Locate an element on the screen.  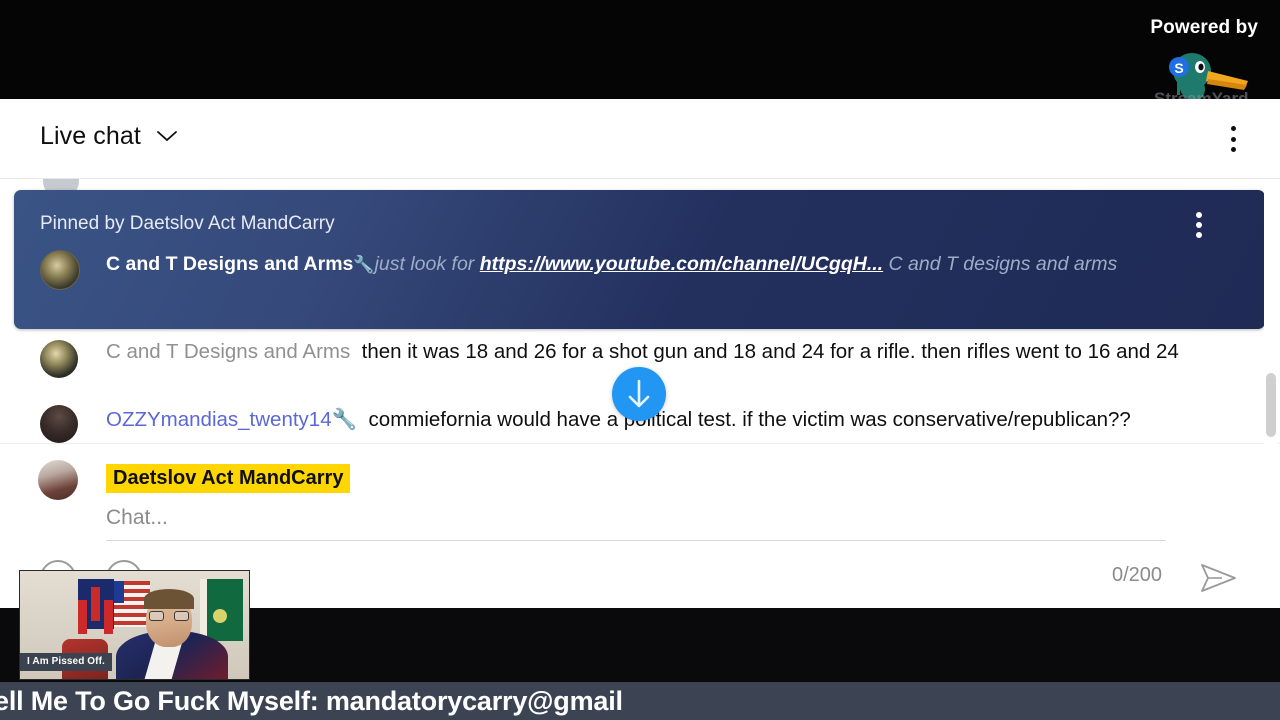
scroll-to-bottom-button is located at coordinates (639, 394).